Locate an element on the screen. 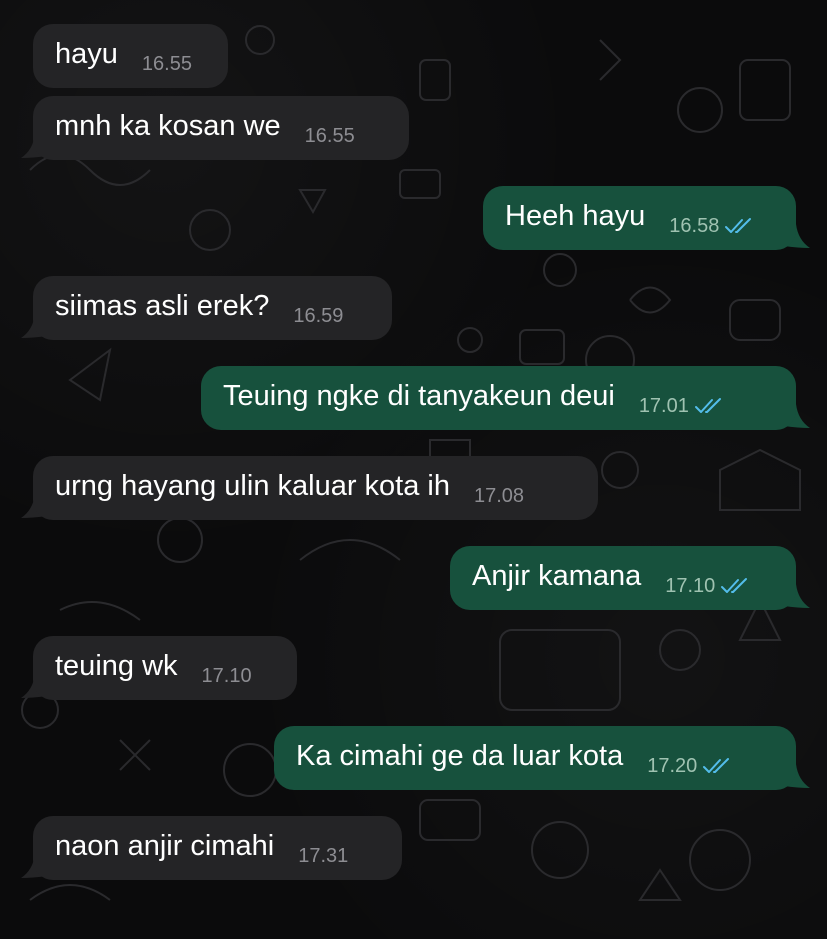 This screenshot has height=939, width=827. message-meta: 16.58 is located at coordinates (711, 226).